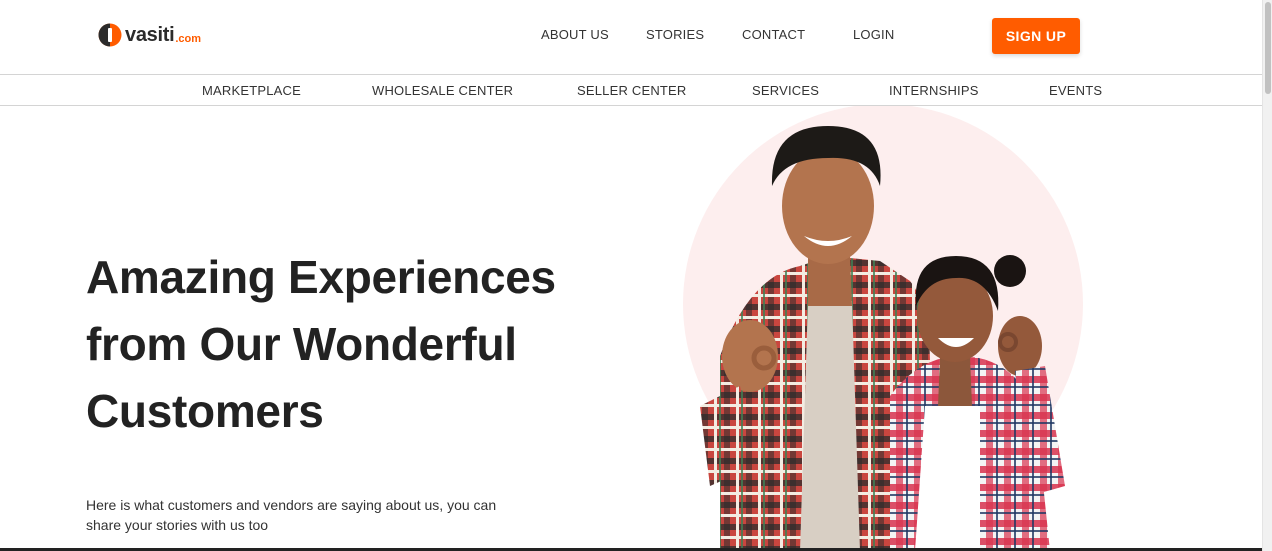 Image resolution: width=1272 pixels, height=551 pixels. I want to click on subnav-seller-center: SELLER CENTER, so click(632, 90).